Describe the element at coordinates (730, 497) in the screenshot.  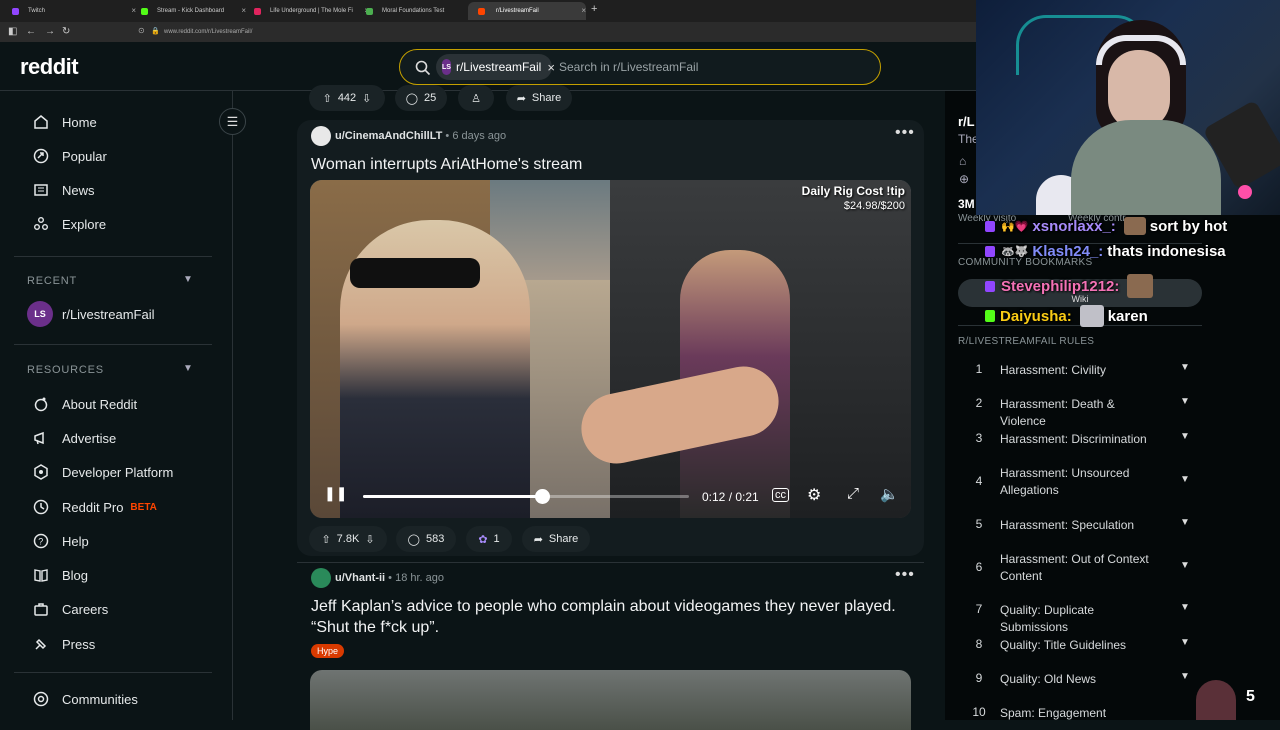
I see `video-time: 0:12 / 0:21` at that location.